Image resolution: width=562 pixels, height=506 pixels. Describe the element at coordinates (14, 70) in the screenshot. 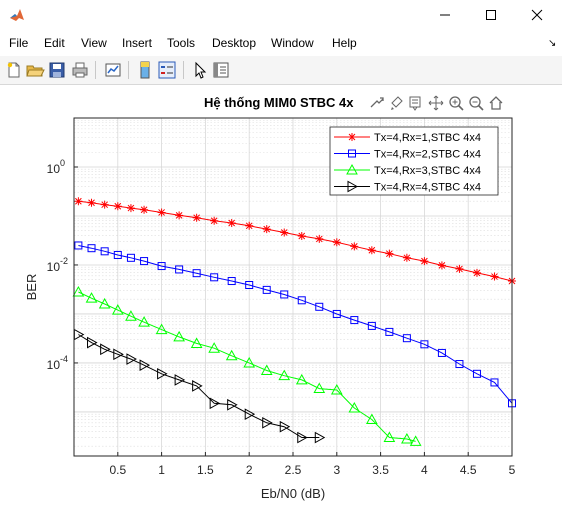

I see `new-figure-icon` at that location.